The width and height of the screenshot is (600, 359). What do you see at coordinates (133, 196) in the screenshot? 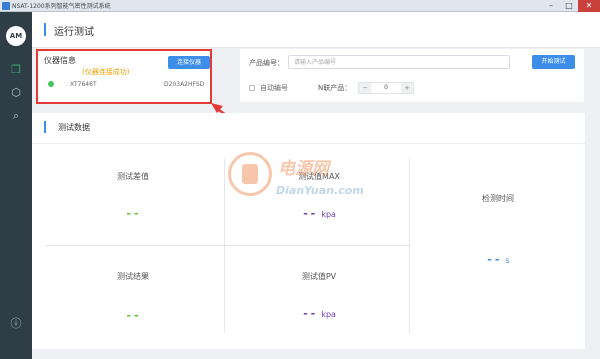
I see `metric-diff: 测试差值 --` at bounding box center [133, 196].